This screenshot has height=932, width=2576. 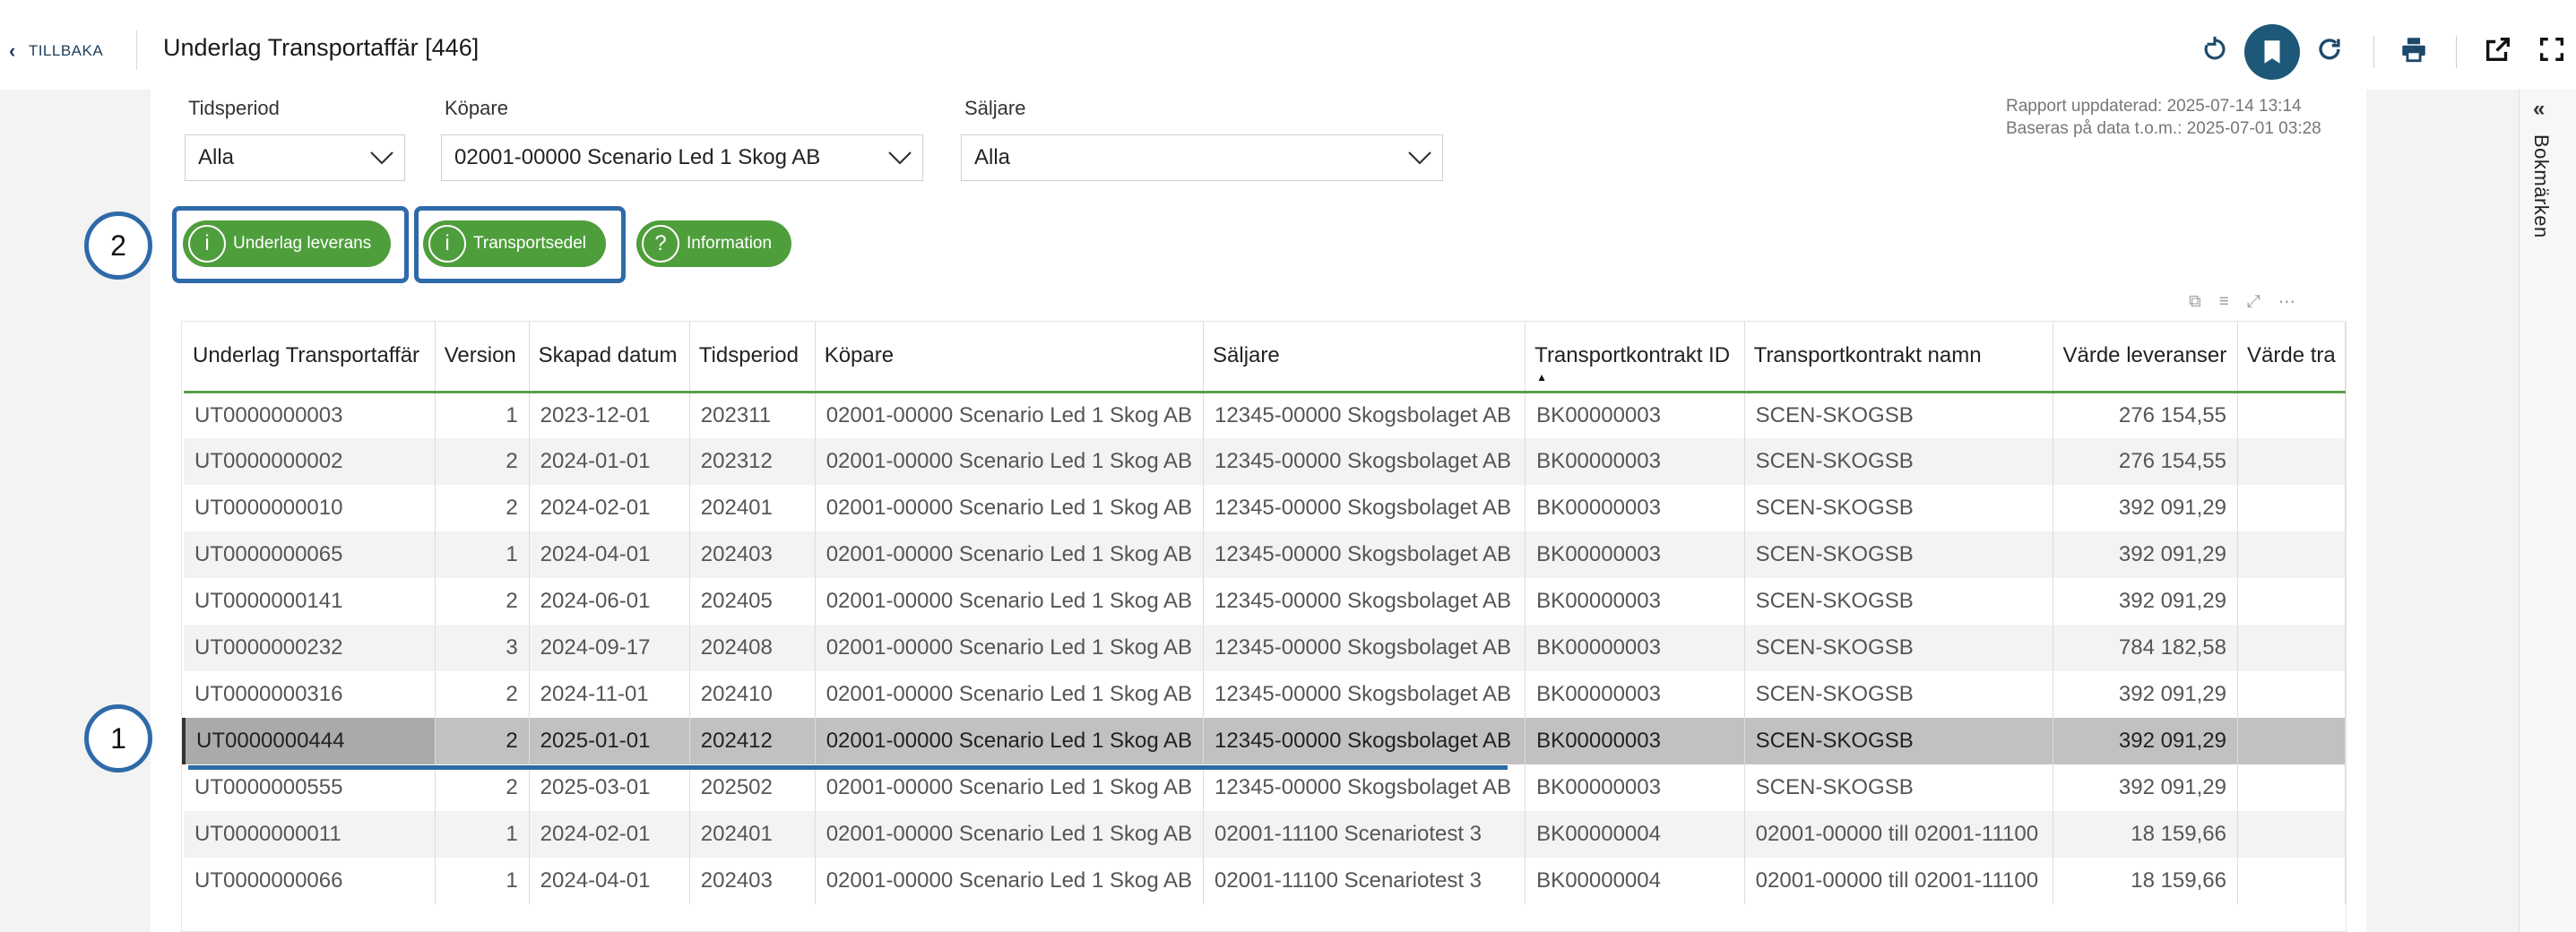 I want to click on collapse-icon: «, so click(x=2539, y=109).